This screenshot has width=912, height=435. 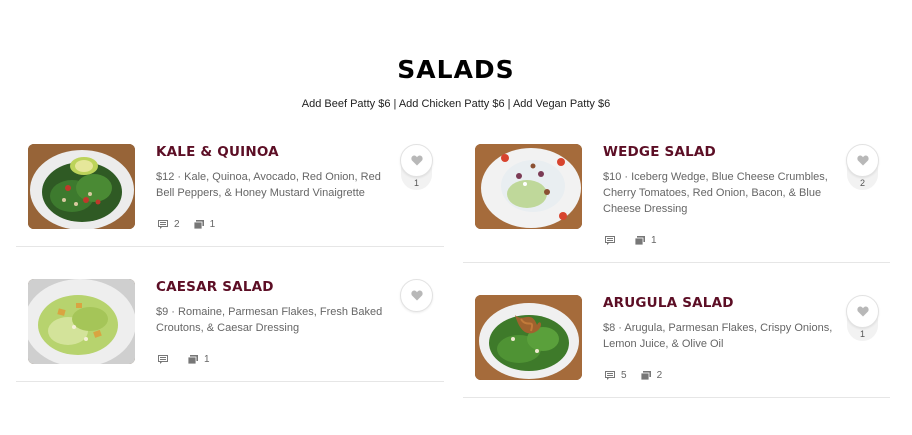 What do you see at coordinates (862, 183) in the screenshot?
I see `like-count: 2` at bounding box center [862, 183].